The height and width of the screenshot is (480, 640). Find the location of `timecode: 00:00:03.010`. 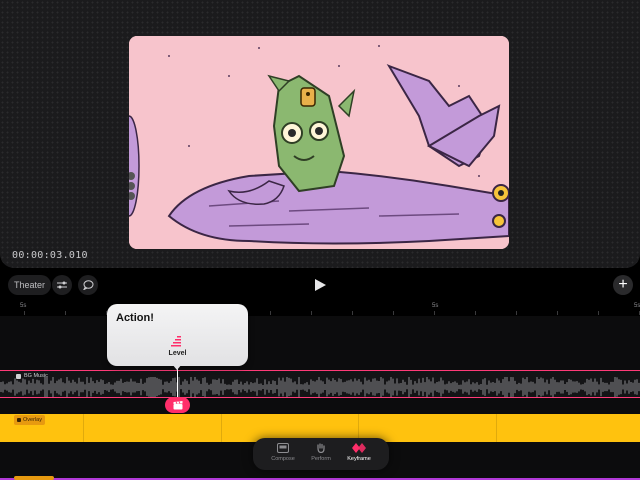

timecode: 00:00:03.010 is located at coordinates (50, 255).